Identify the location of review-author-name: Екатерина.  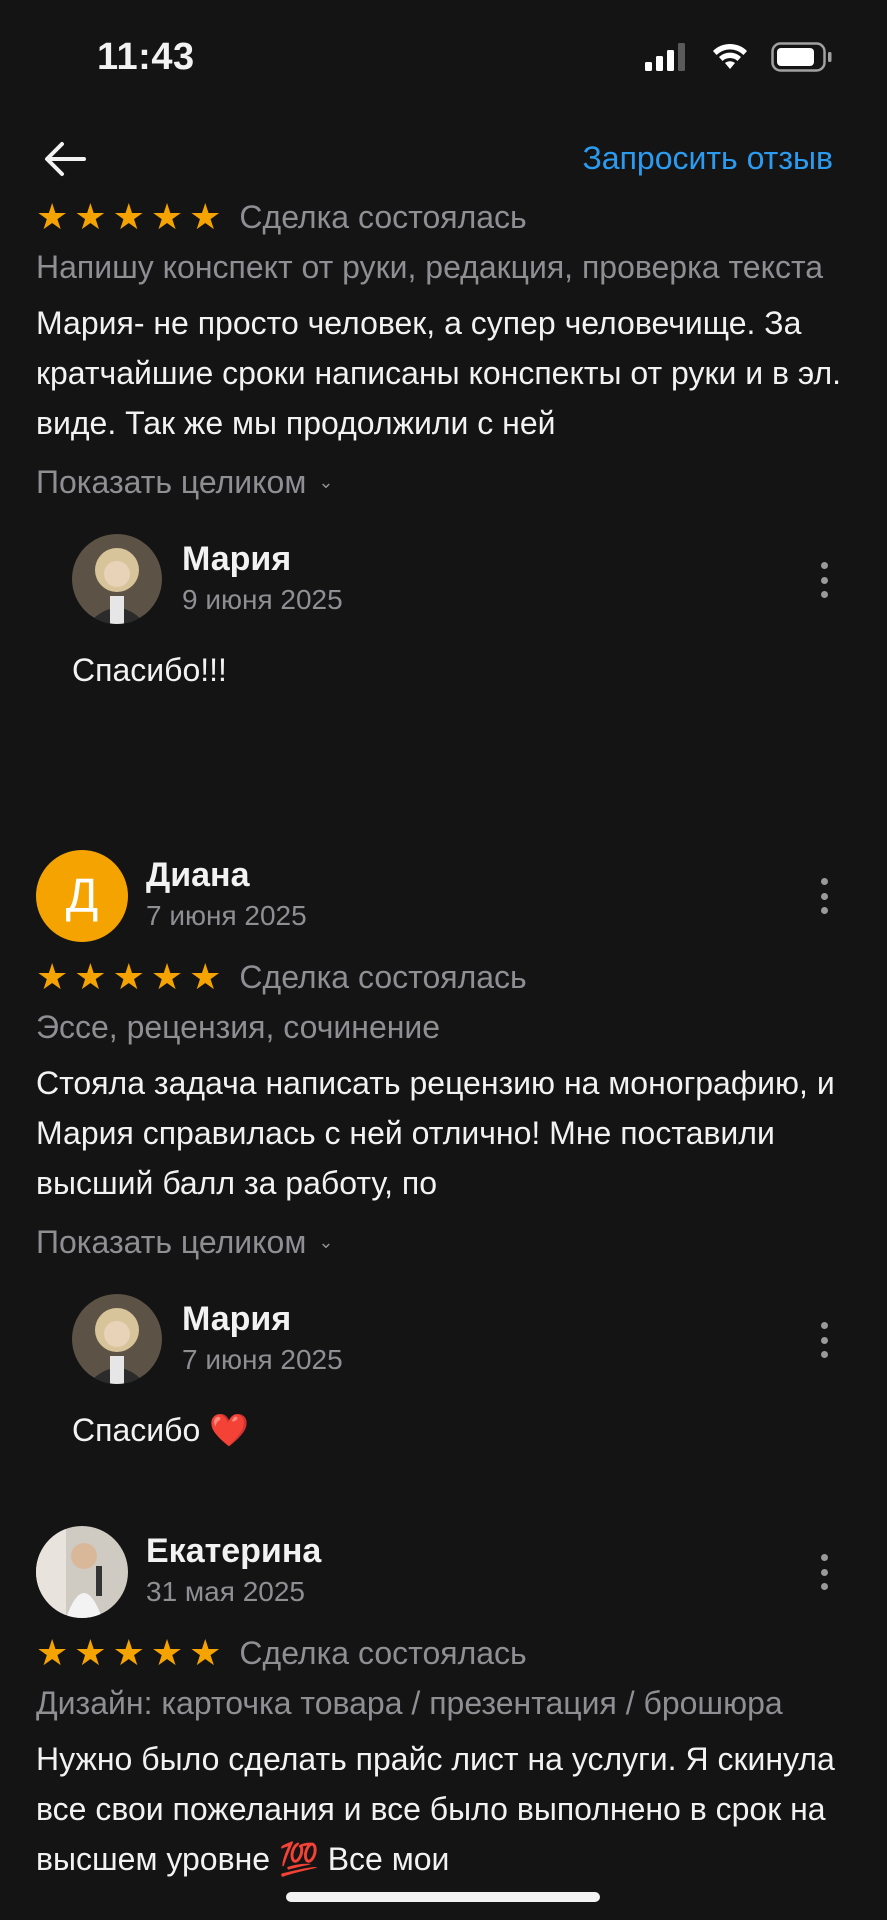
(234, 1551).